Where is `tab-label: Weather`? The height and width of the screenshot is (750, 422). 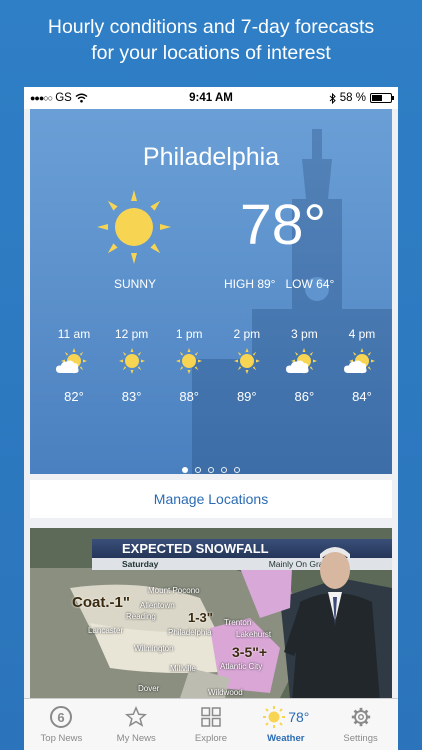 tab-label: Weather is located at coordinates (286, 738).